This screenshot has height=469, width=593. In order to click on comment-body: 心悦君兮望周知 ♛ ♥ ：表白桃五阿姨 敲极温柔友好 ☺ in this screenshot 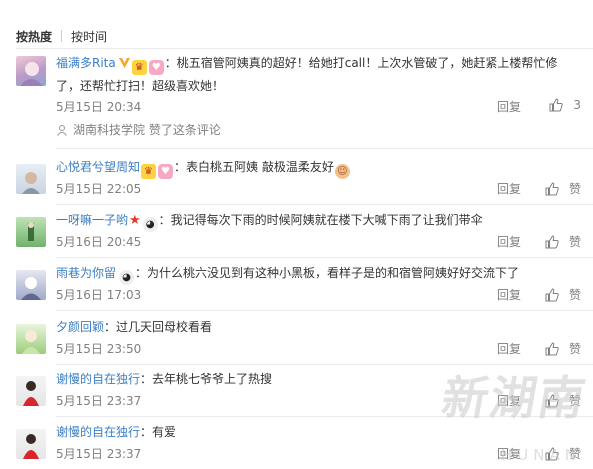, I will do `click(318, 167)`.